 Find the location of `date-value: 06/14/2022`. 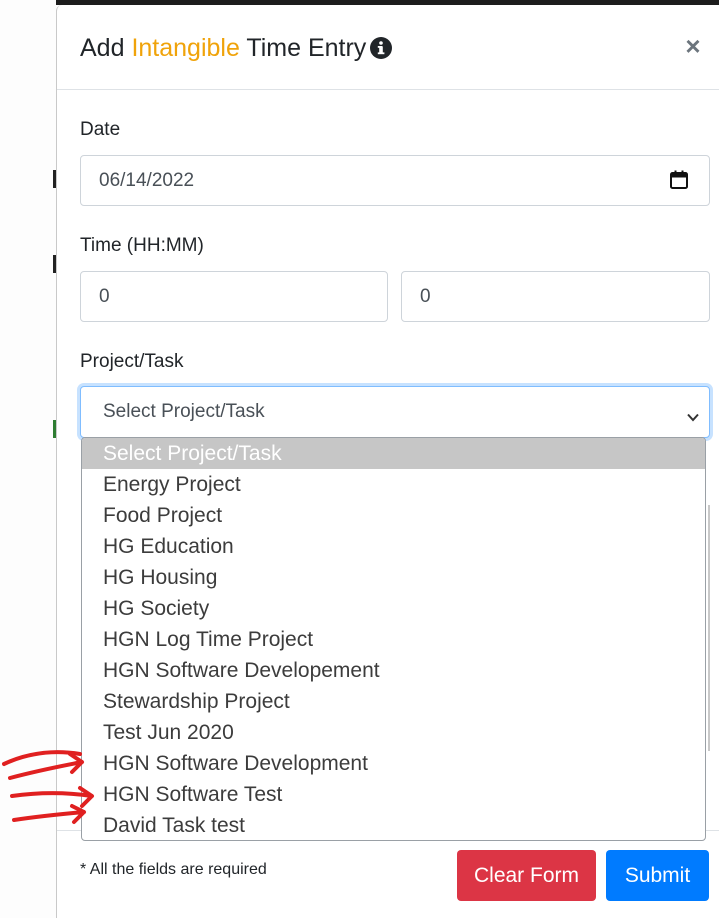

date-value: 06/14/2022 is located at coordinates (147, 180).